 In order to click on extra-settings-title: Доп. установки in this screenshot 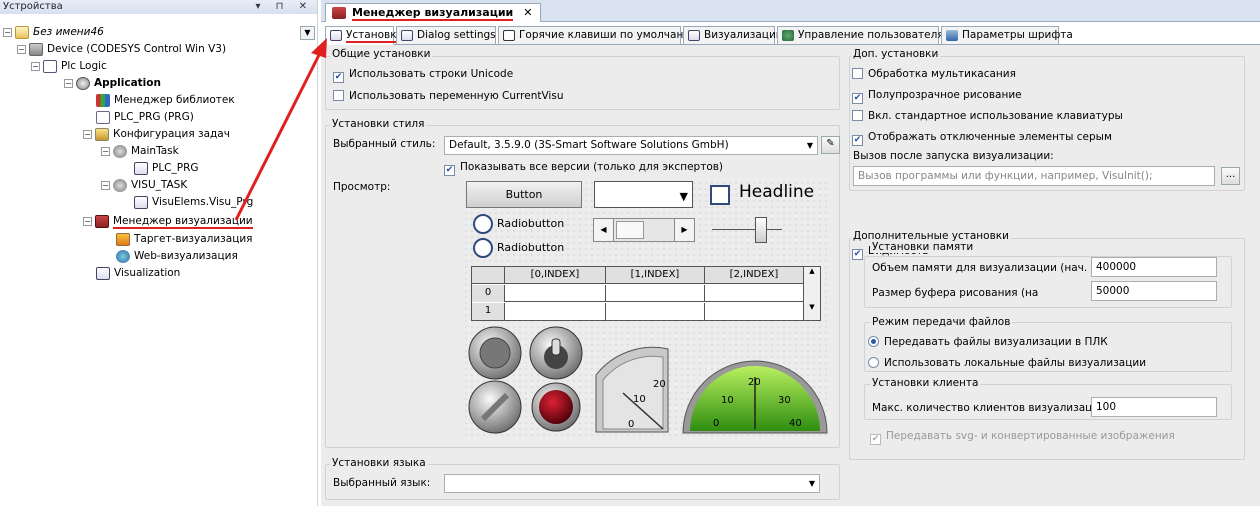, I will do `click(896, 54)`.